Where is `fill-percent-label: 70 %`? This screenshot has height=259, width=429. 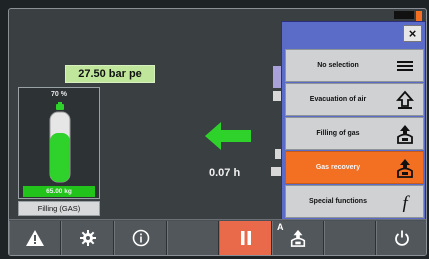
fill-percent-label: 70 % is located at coordinates (59, 94).